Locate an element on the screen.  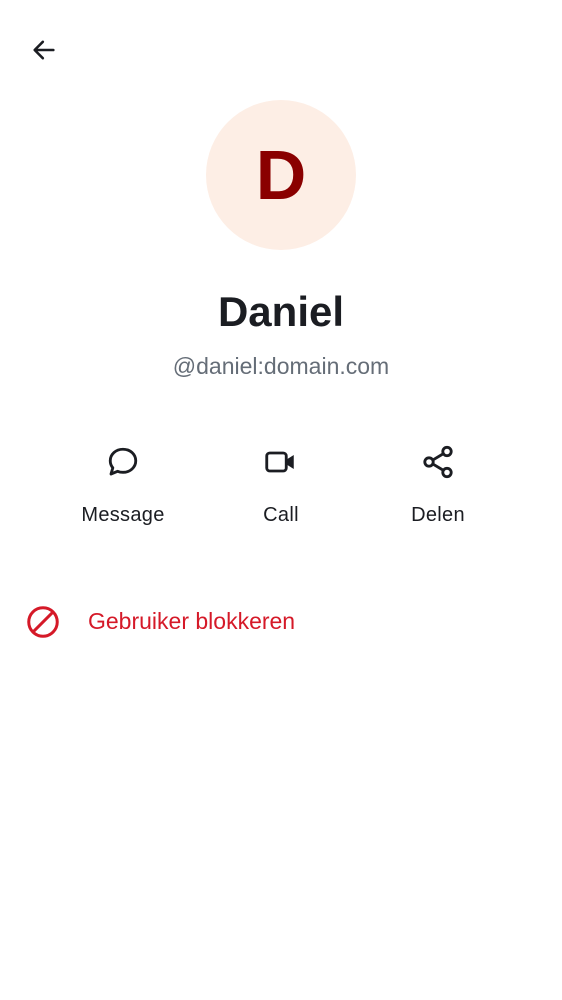
block-user-label: Gebruiker blokkeren is located at coordinates (192, 621).